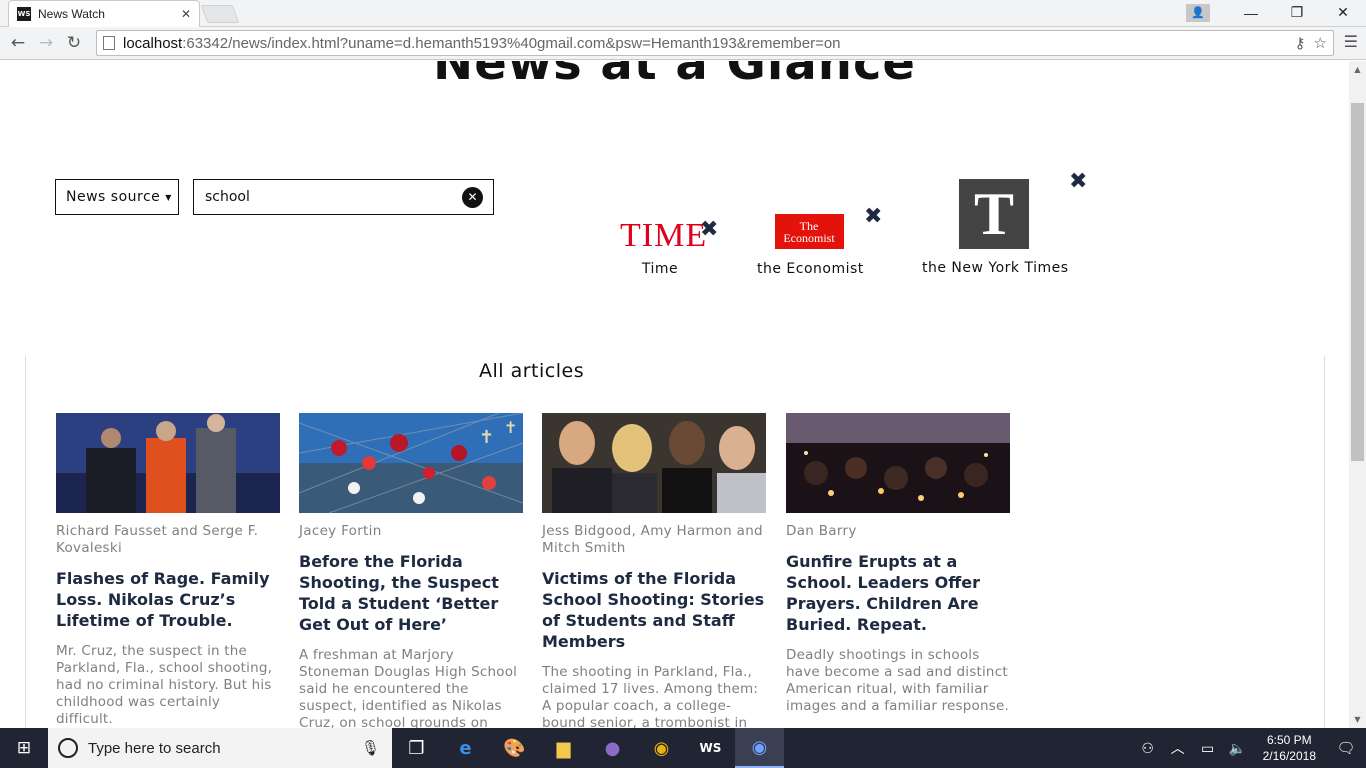 The width and height of the screenshot is (1366, 768). I want to click on news-source-dropdown: News source ▼, so click(117, 197).